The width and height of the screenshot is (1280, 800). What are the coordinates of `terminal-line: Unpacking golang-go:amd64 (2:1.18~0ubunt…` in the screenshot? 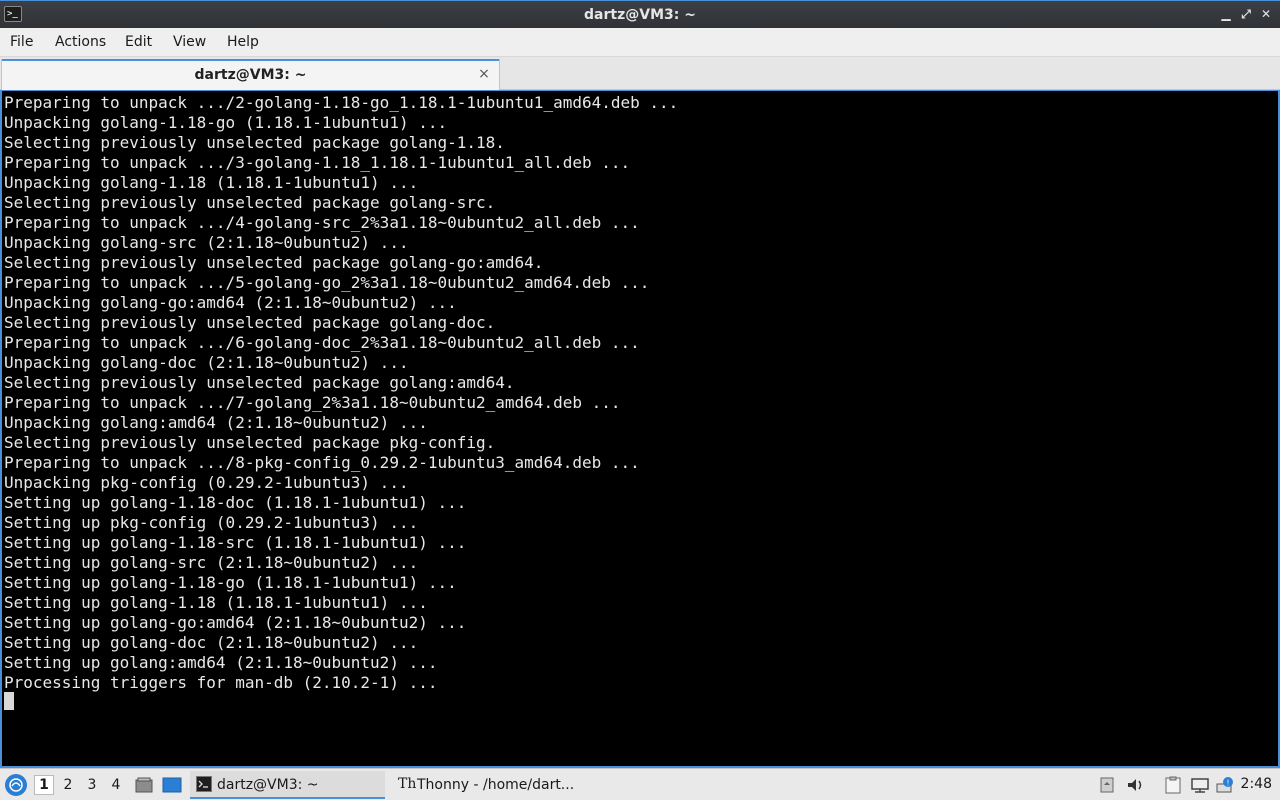 It's located at (230, 302).